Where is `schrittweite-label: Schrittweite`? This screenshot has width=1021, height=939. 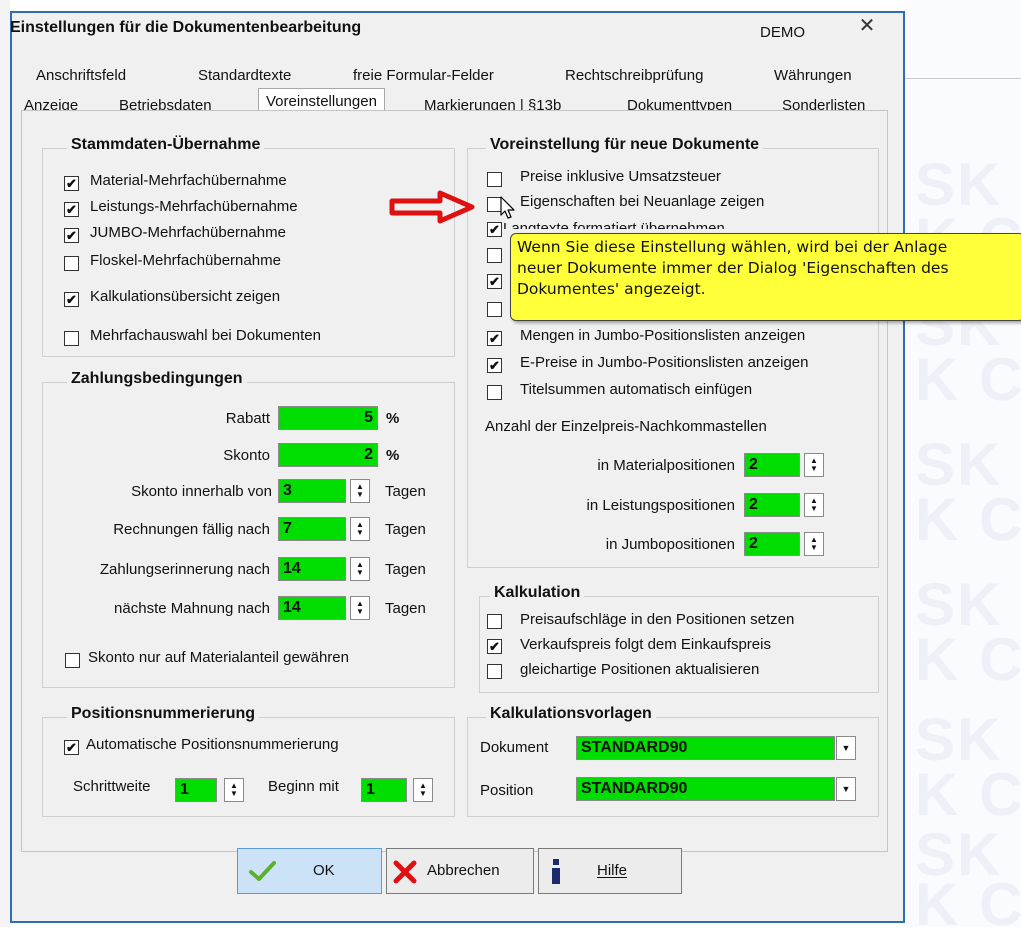 schrittweite-label: Schrittweite is located at coordinates (112, 786).